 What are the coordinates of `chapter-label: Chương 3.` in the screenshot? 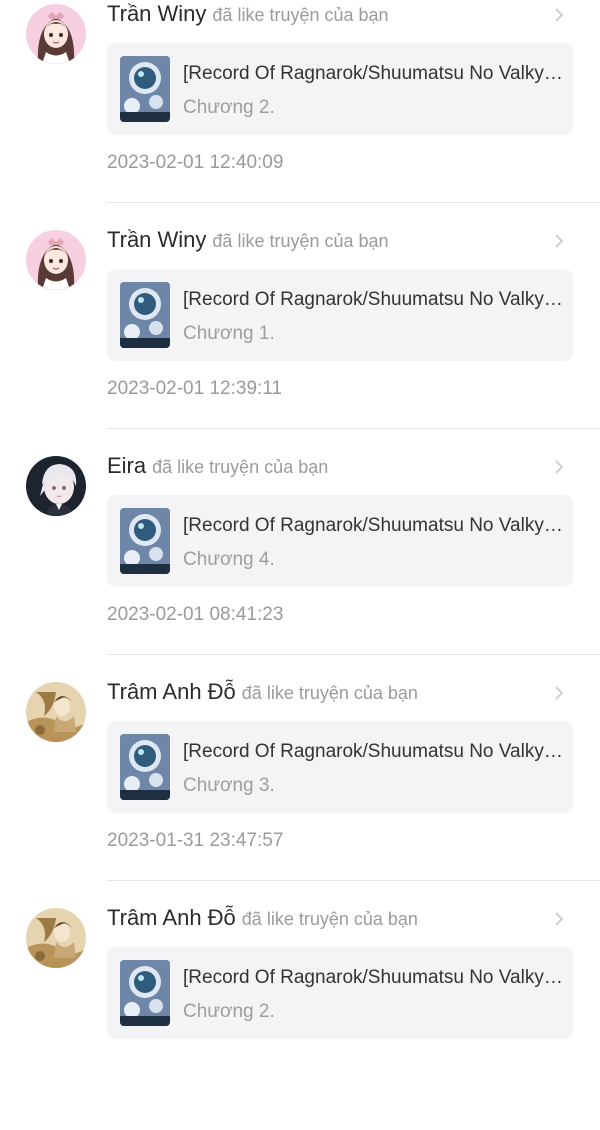 It's located at (229, 785).